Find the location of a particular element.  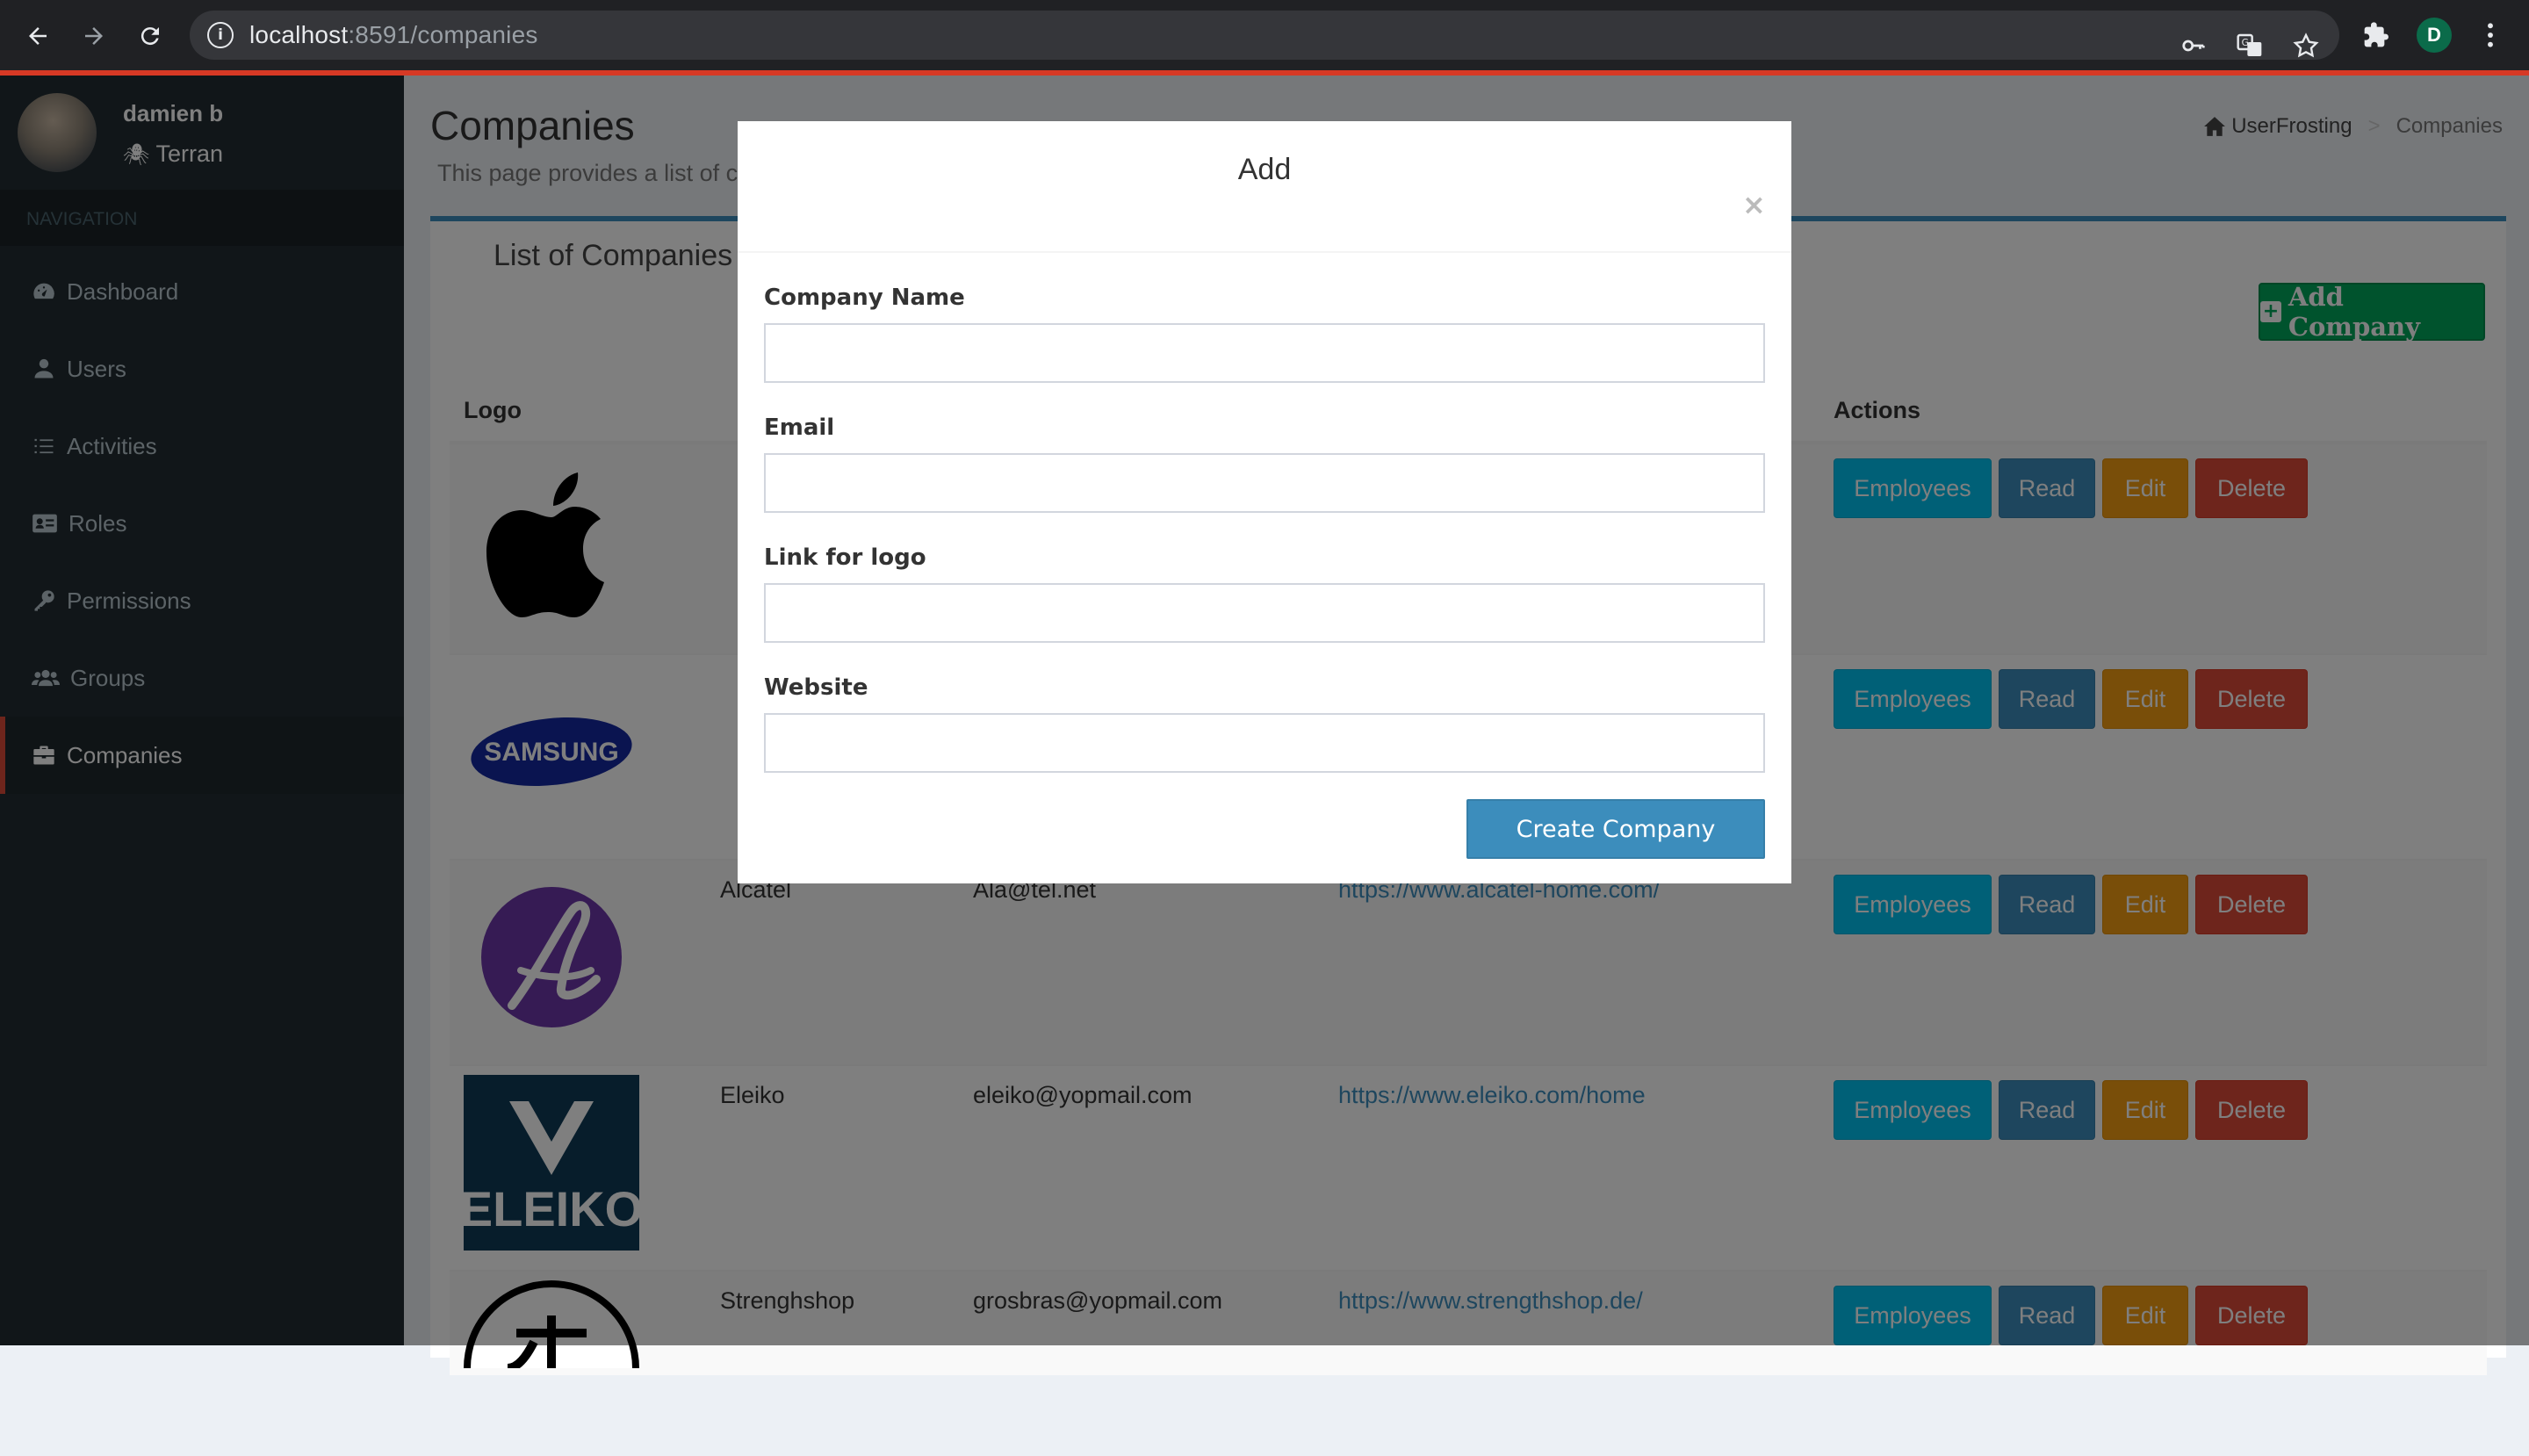

reload-icon is located at coordinates (149, 36).